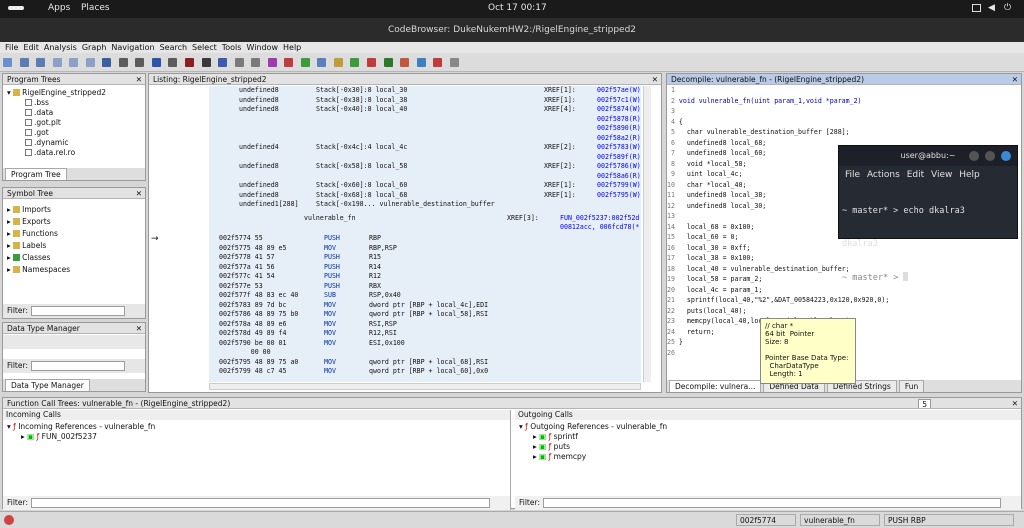 The image size is (1024, 528). Describe the element at coordinates (239, 62) in the screenshot. I see `undo-icon` at that location.